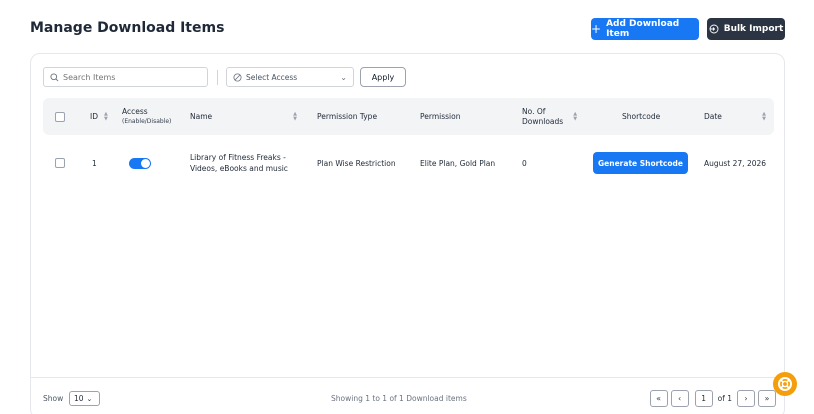 Image resolution: width=814 pixels, height=414 pixels. I want to click on pagination: « ‹ 1 of 1 › », so click(712, 398).